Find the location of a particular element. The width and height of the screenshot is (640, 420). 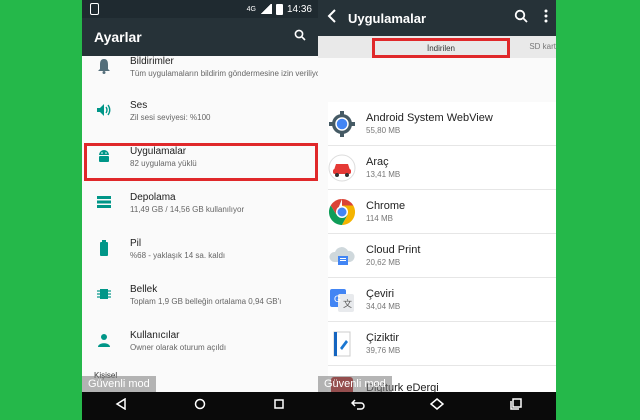

list-item: Cloud Print 20,62 MB is located at coordinates (442, 256).